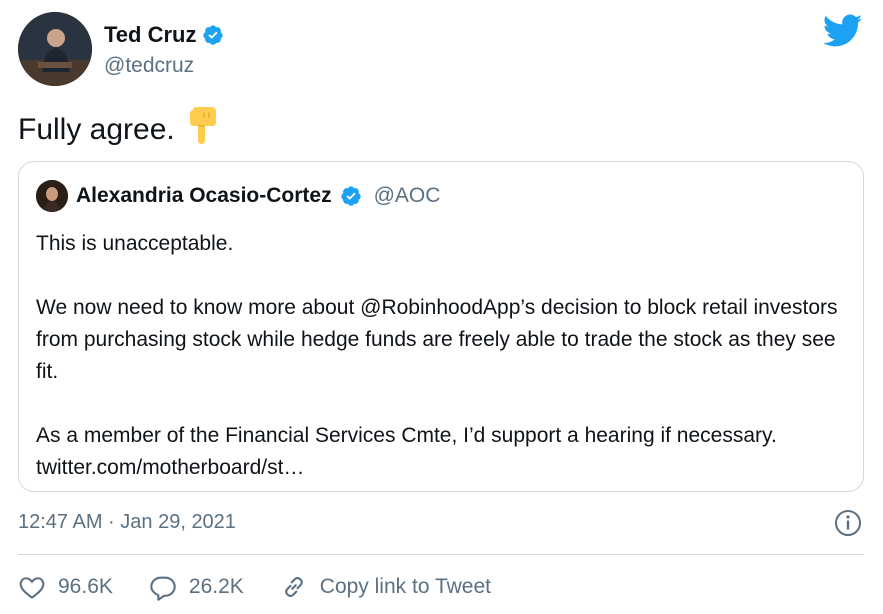 This screenshot has width=883, height=614. I want to click on twitter-bird-icon, so click(843, 31).